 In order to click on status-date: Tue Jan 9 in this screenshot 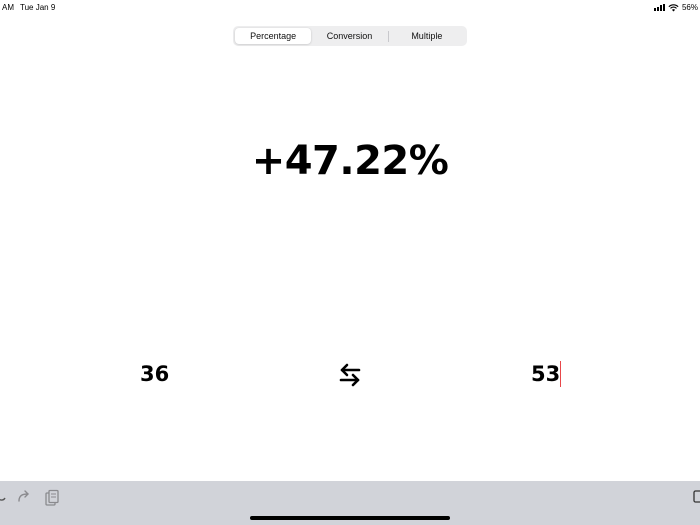, I will do `click(38, 7)`.